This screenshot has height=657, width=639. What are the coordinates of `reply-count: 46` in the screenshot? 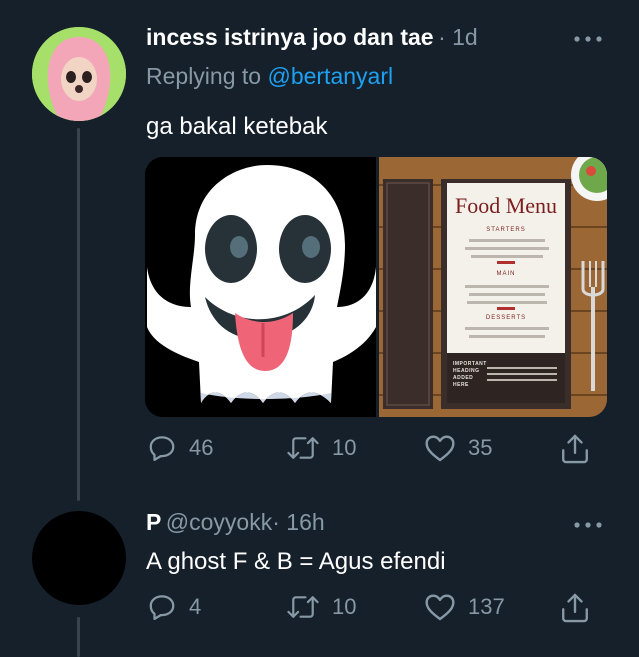 It's located at (201, 447).